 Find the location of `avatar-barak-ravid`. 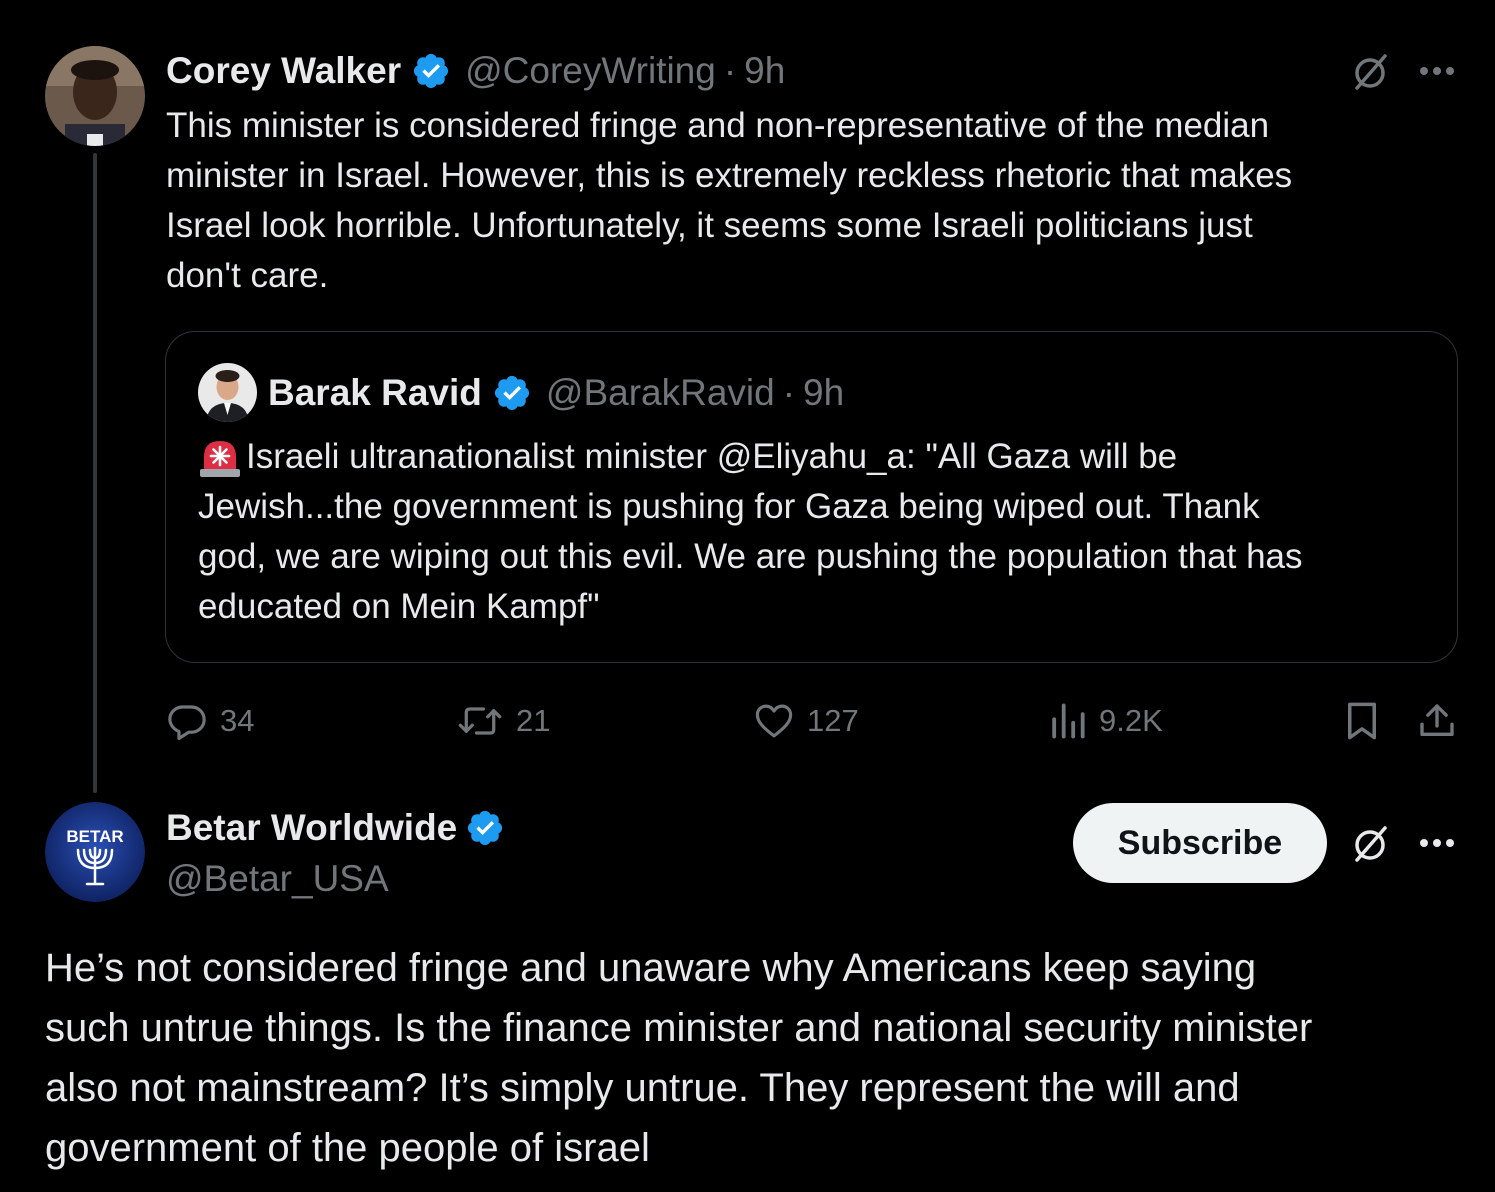

avatar-barak-ravid is located at coordinates (227, 392).